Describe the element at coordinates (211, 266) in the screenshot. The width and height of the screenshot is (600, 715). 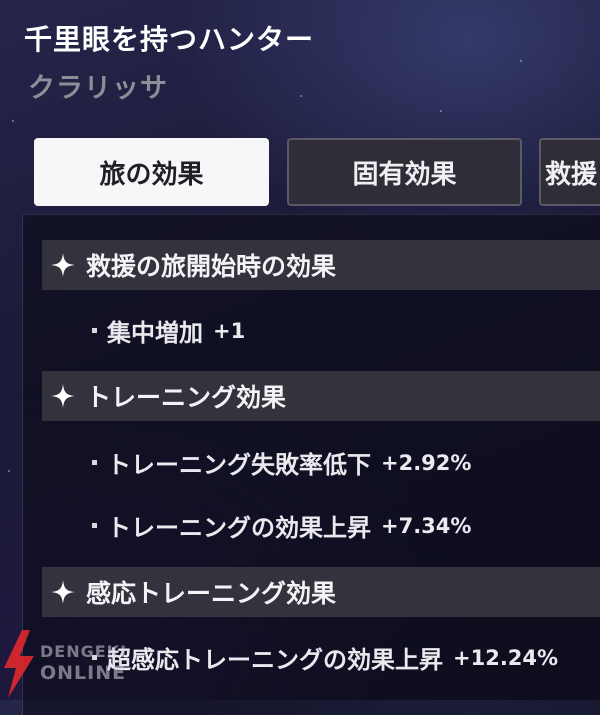
I see `section-title: 救援の旅開始時の効果` at that location.